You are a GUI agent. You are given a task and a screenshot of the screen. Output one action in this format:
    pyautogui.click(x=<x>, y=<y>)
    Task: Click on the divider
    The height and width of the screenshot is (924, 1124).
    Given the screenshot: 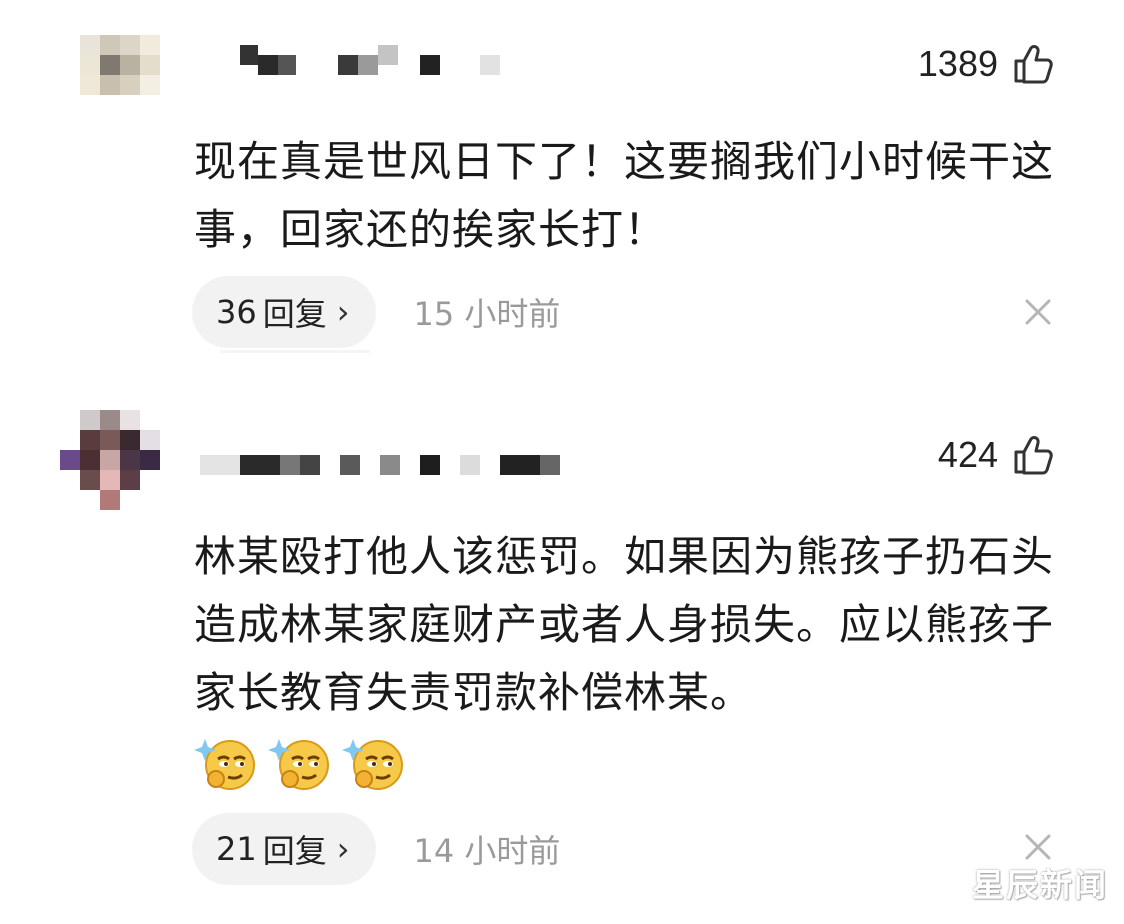 What is the action you would take?
    pyautogui.click(x=295, y=351)
    